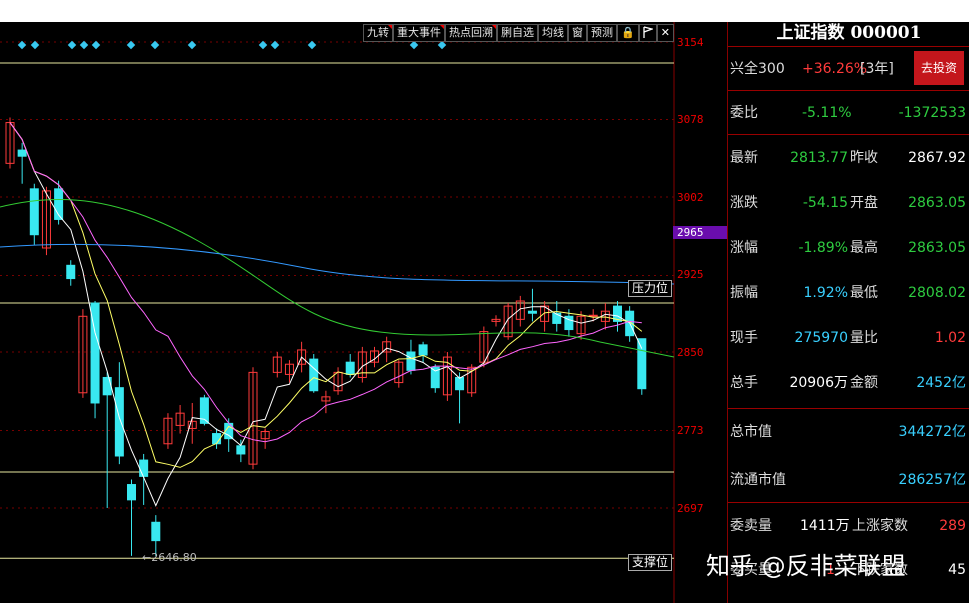 This screenshot has width=969, height=603. What do you see at coordinates (744, 158) in the screenshot?
I see `quote-label: 最新` at bounding box center [744, 158].